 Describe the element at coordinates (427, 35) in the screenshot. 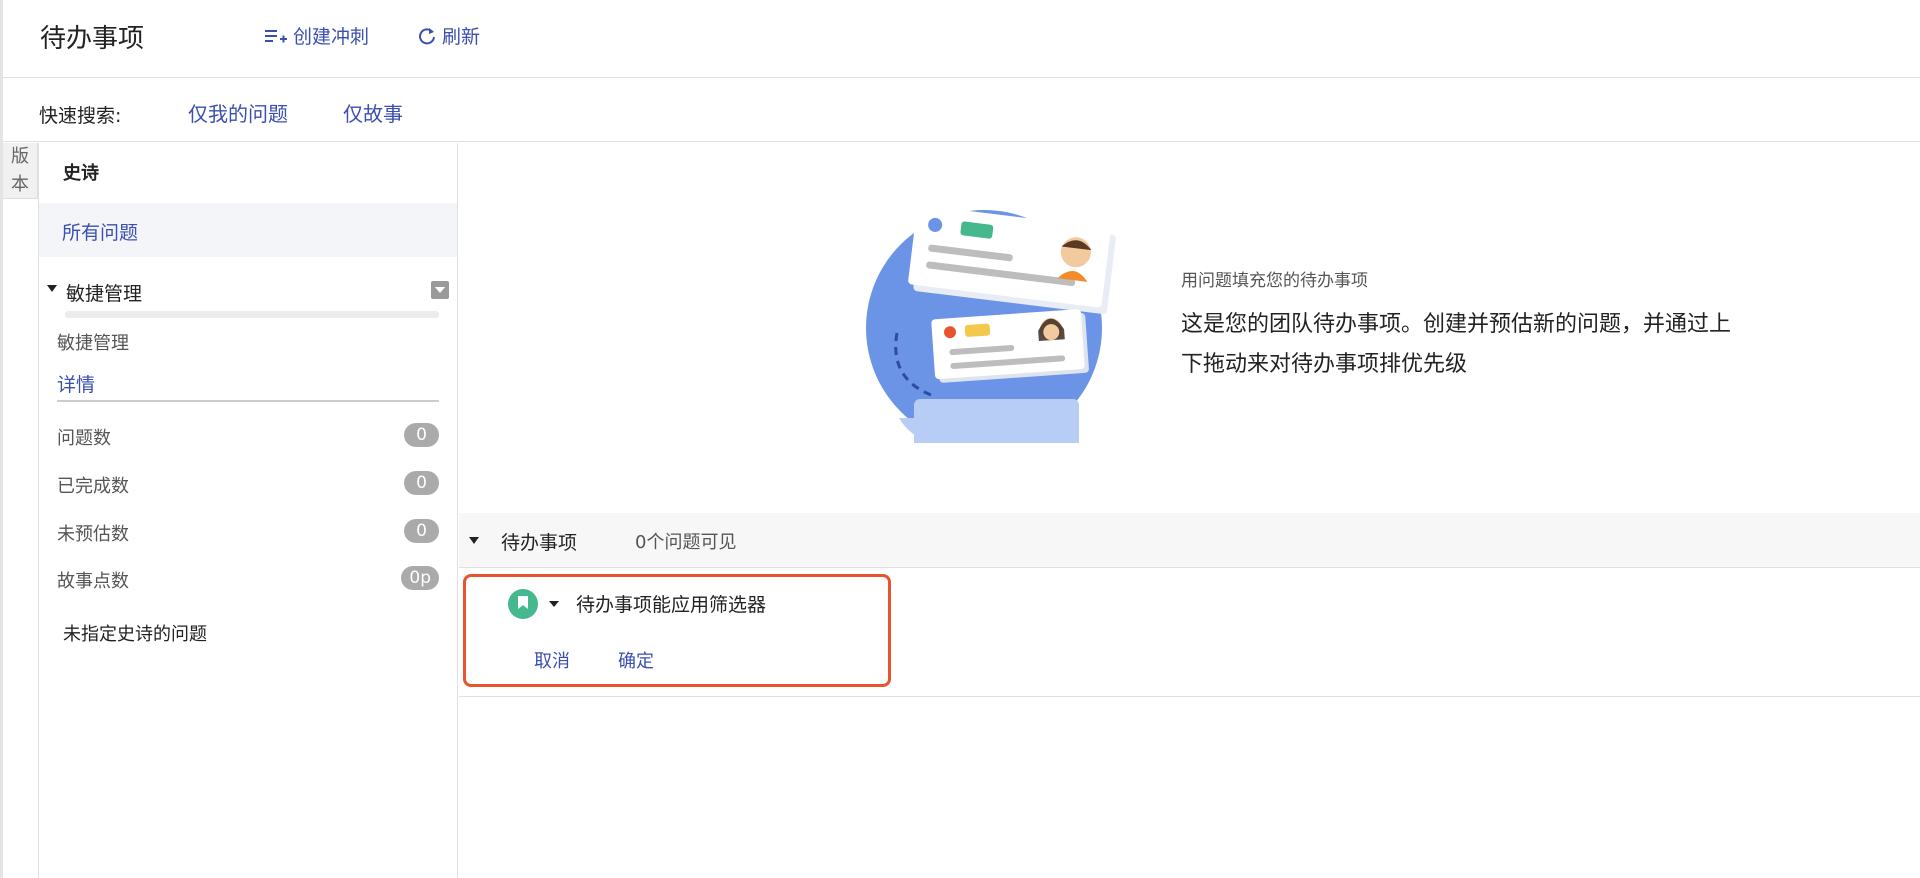

I see `refresh-icon` at that location.